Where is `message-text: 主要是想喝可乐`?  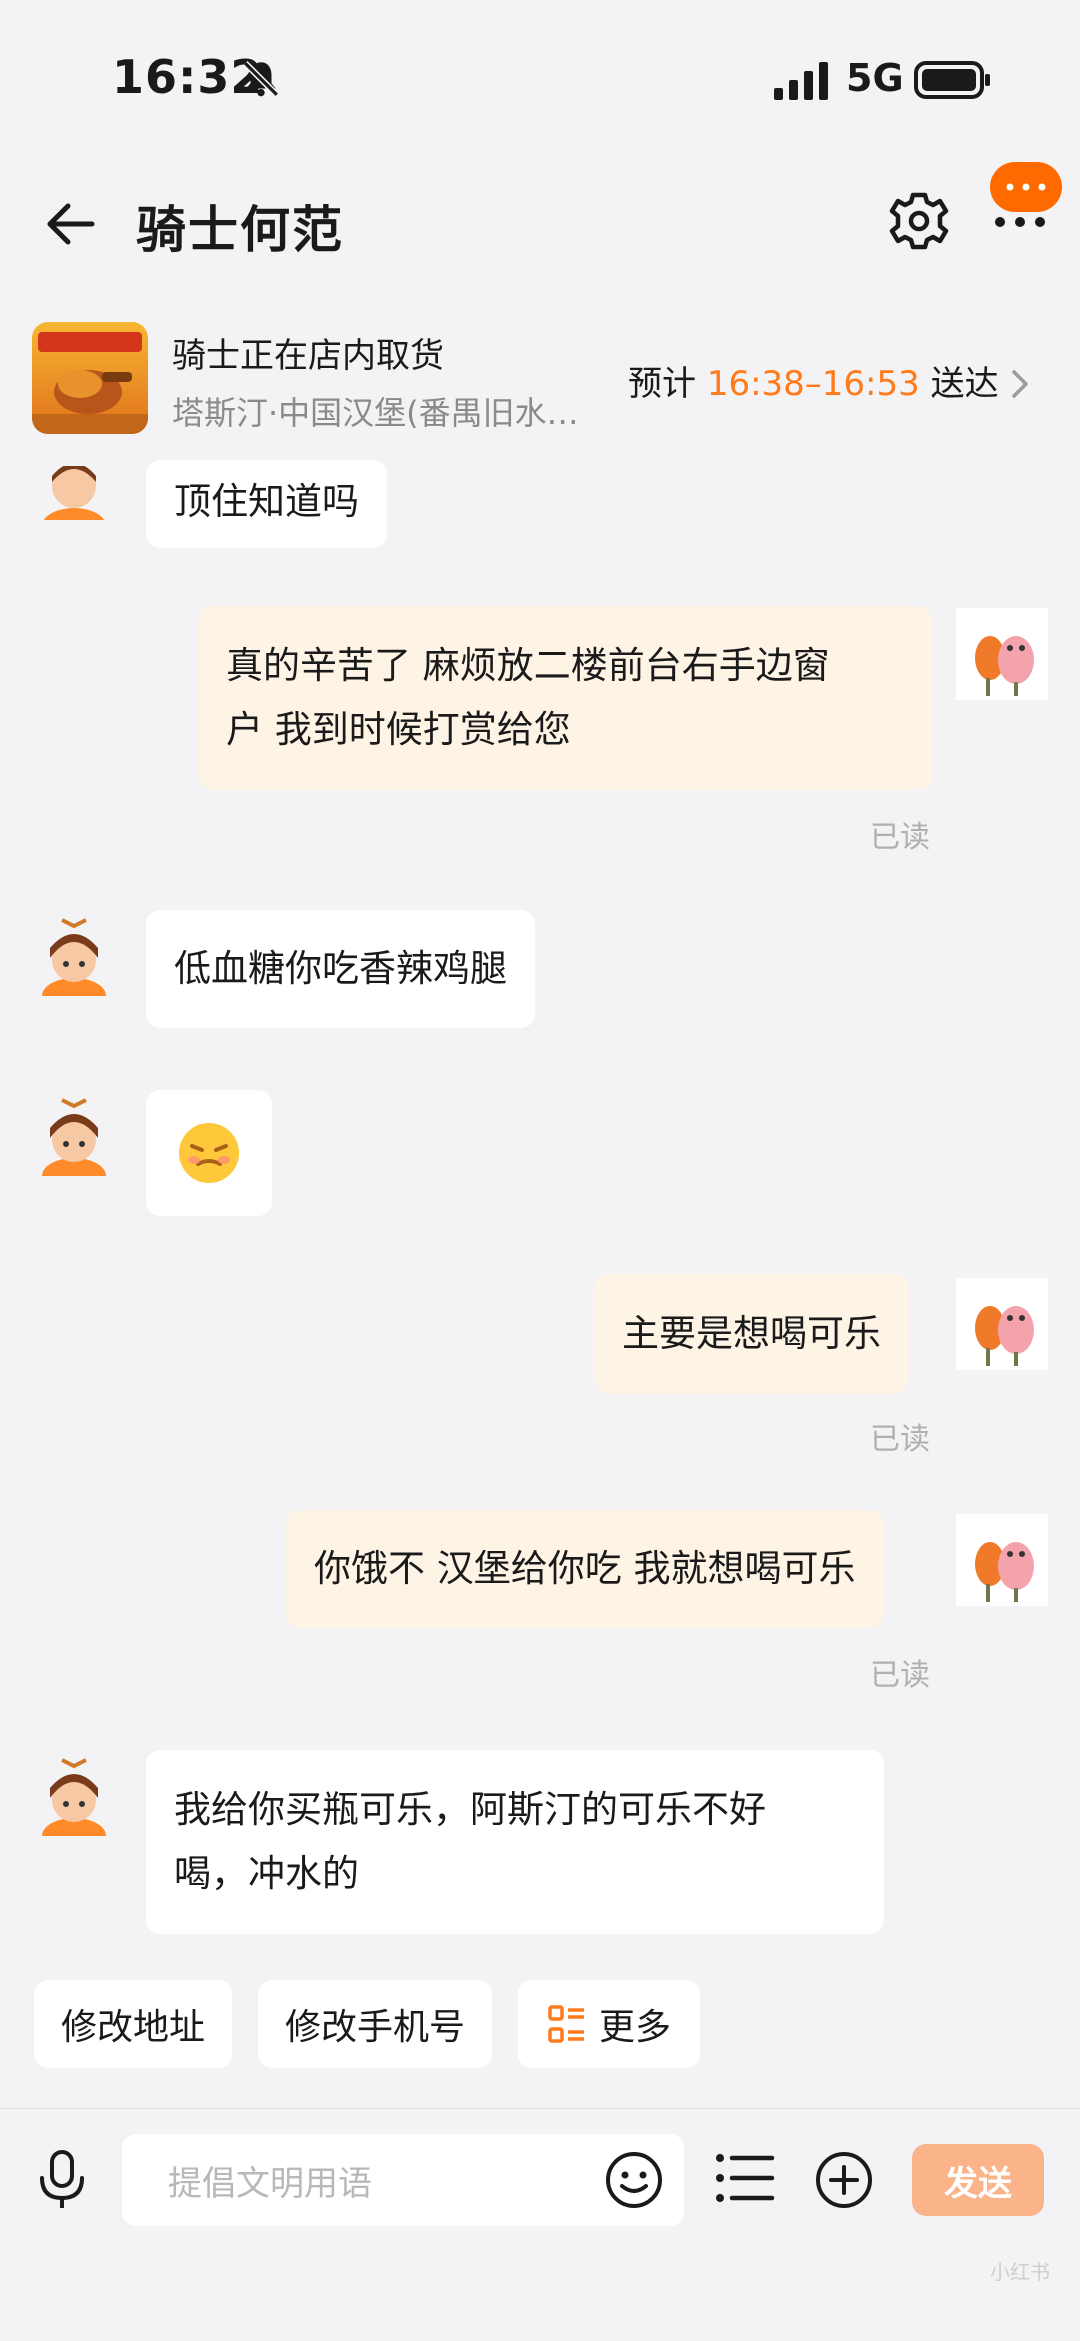
message-text: 主要是想喝可乐 is located at coordinates (751, 1333).